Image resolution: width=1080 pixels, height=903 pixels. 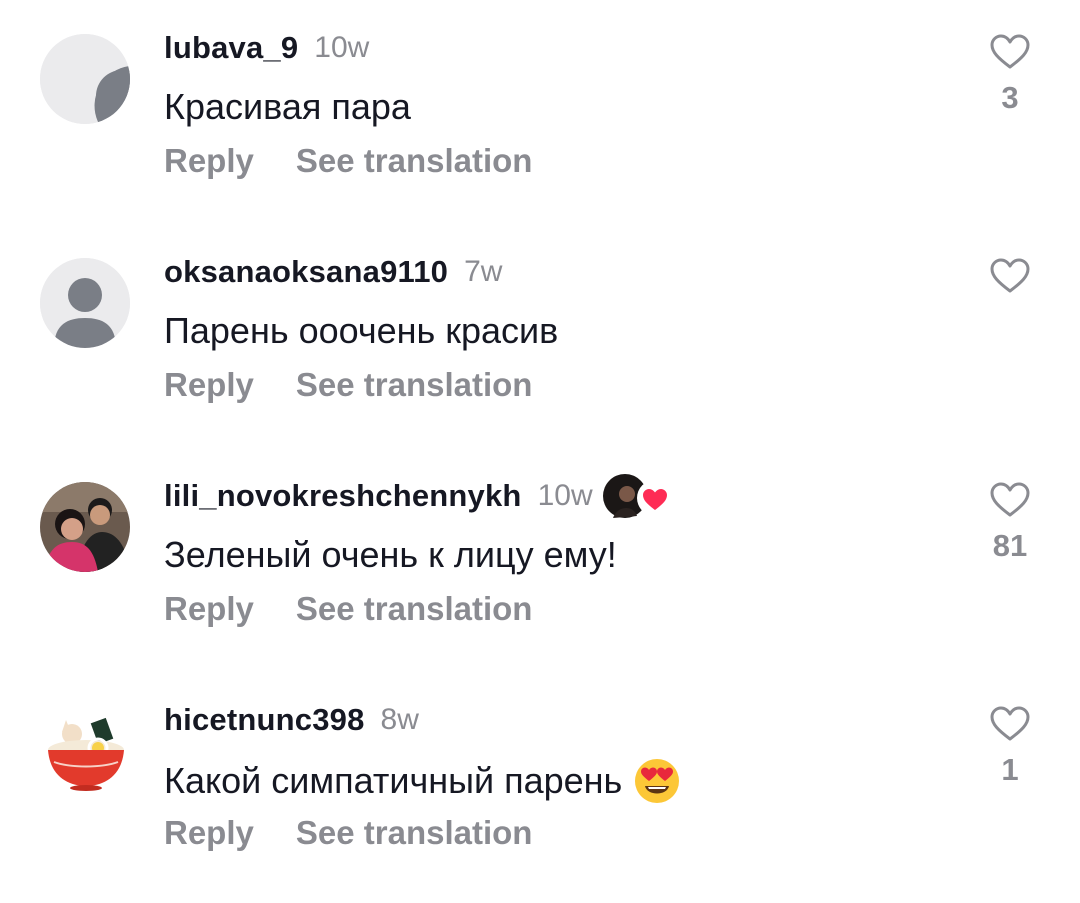 What do you see at coordinates (361, 330) in the screenshot?
I see `comment-text: Парень ооочень красив` at bounding box center [361, 330].